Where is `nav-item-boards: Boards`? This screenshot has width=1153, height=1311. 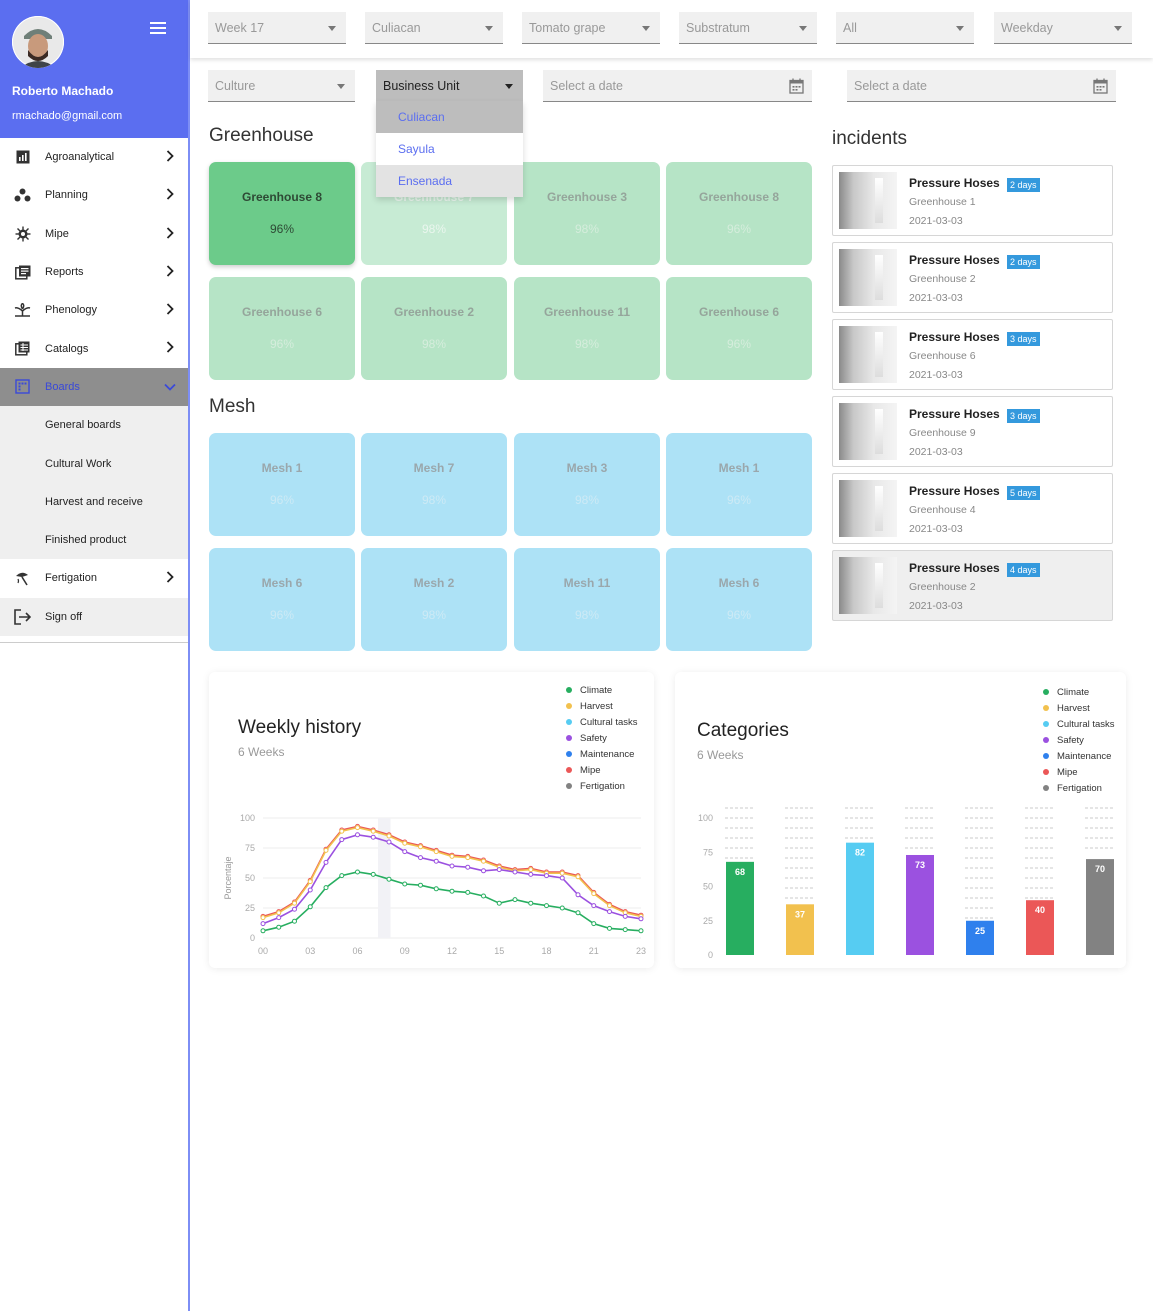
nav-item-boards: Boards is located at coordinates (94, 387).